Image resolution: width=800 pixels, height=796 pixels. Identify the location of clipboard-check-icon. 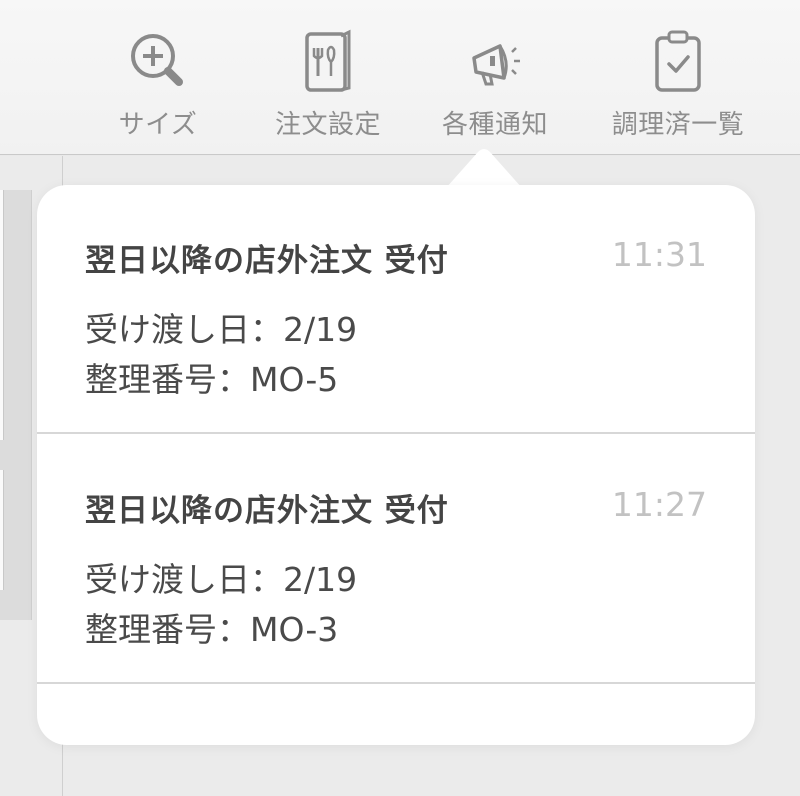
(678, 63).